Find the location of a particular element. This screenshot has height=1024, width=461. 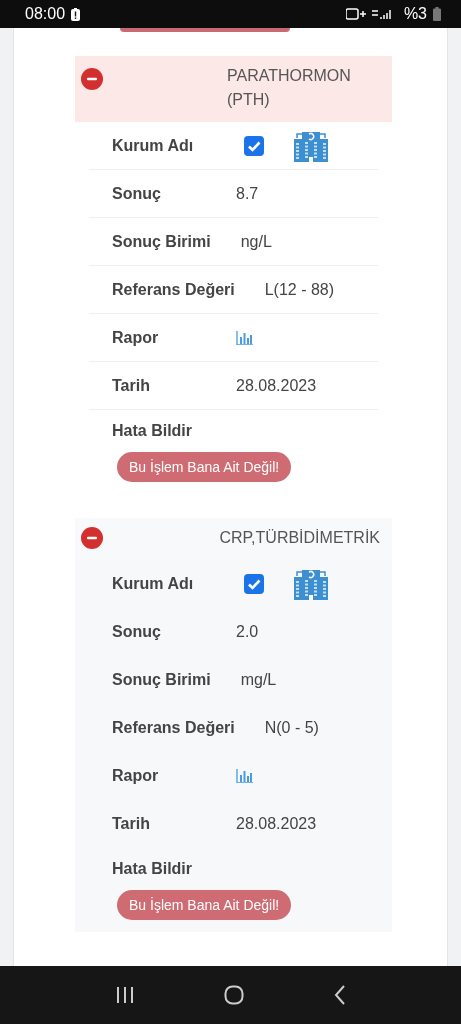

battery-alert-icon is located at coordinates (76, 14).